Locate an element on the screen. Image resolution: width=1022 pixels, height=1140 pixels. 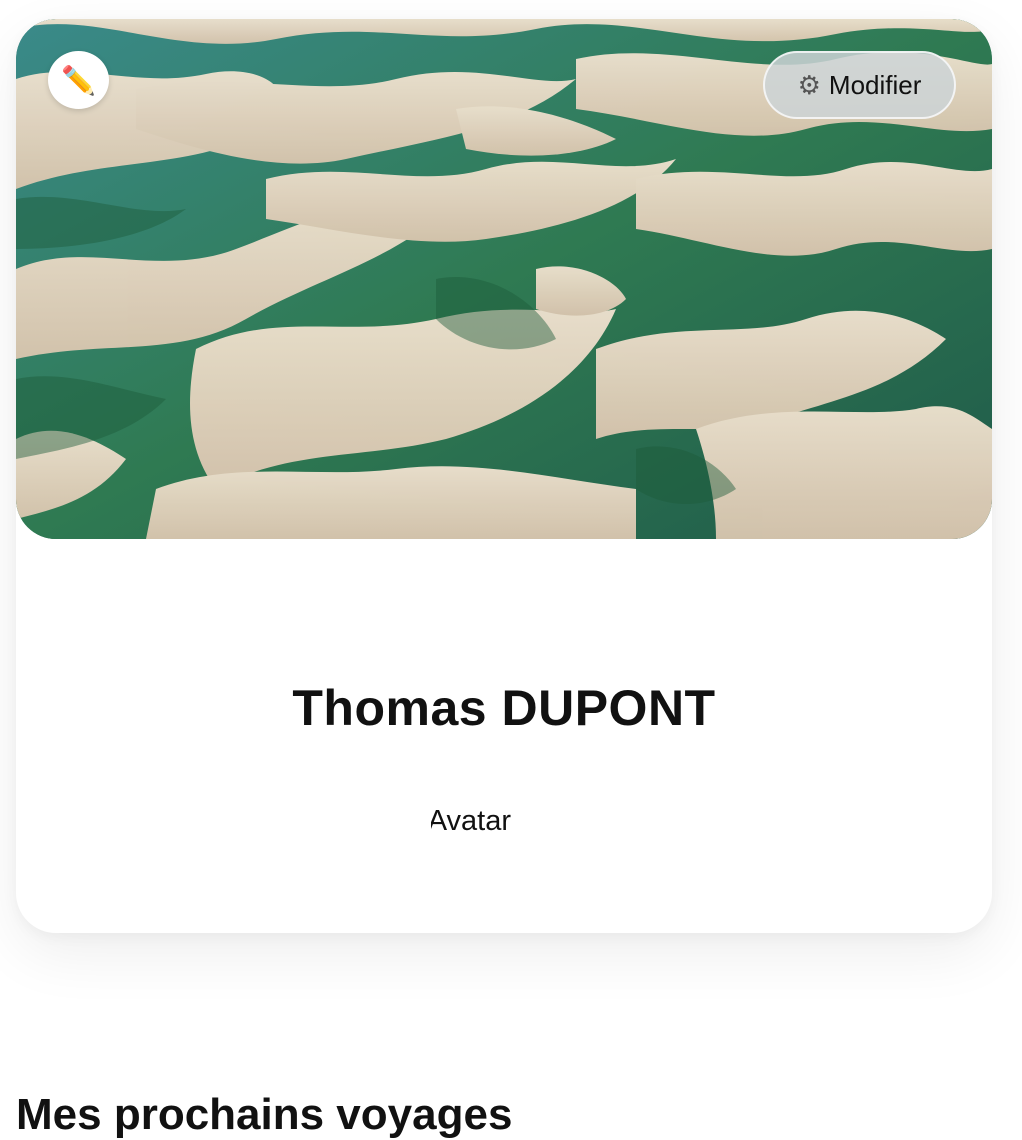
edit-cover-button: ✏️ is located at coordinates (78, 80).